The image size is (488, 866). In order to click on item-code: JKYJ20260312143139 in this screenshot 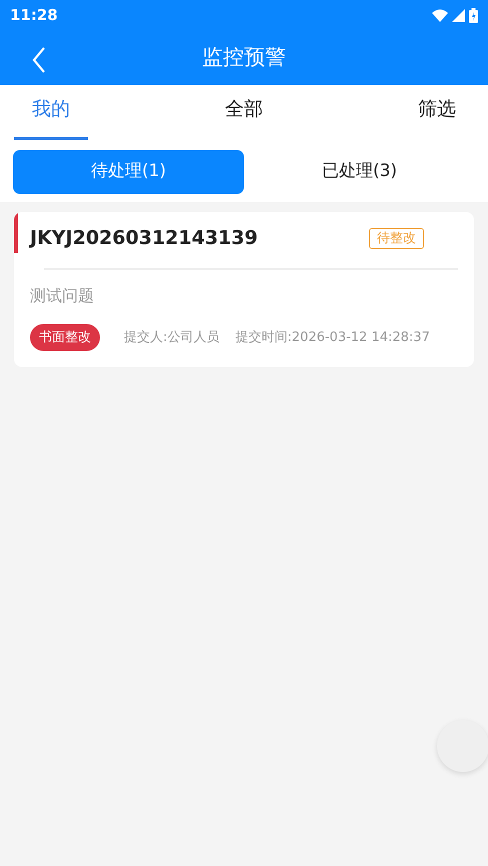, I will do `click(144, 238)`.